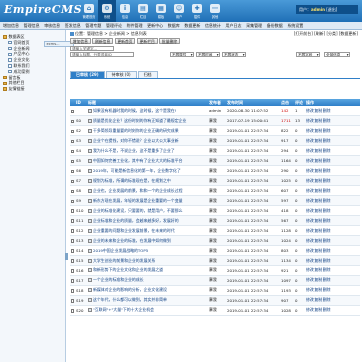 Image resolution: width=362 pixels, height=362 pixels. What do you see at coordinates (308, 54) in the screenshot?
I see `field-select: 不限字段` at bounding box center [308, 54].